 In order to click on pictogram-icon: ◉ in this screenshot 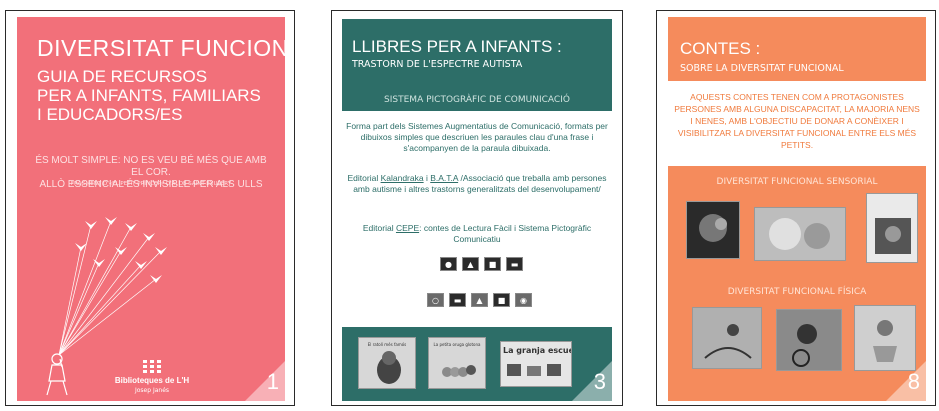, I will do `click(523, 300)`.